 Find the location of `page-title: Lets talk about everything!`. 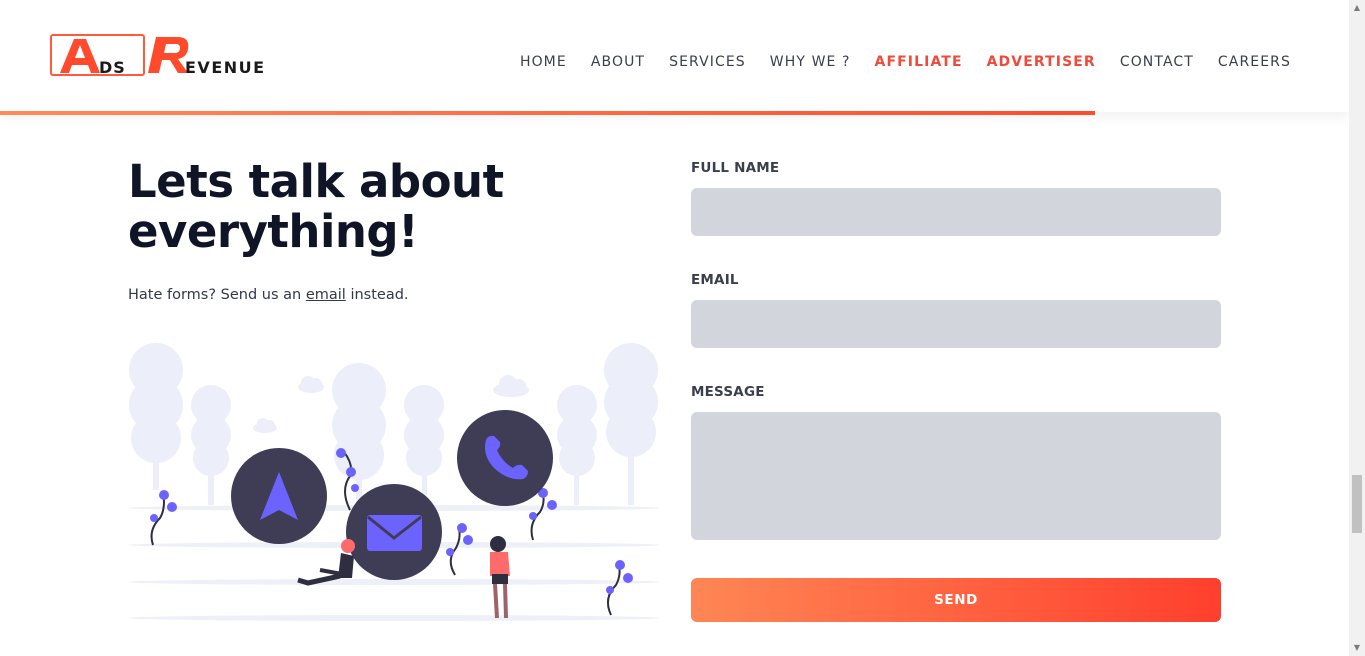

page-title: Lets talk about everything! is located at coordinates (316, 206).